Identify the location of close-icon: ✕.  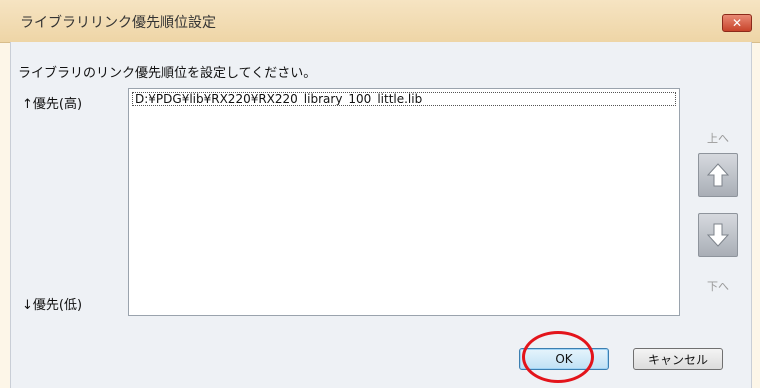
(737, 23).